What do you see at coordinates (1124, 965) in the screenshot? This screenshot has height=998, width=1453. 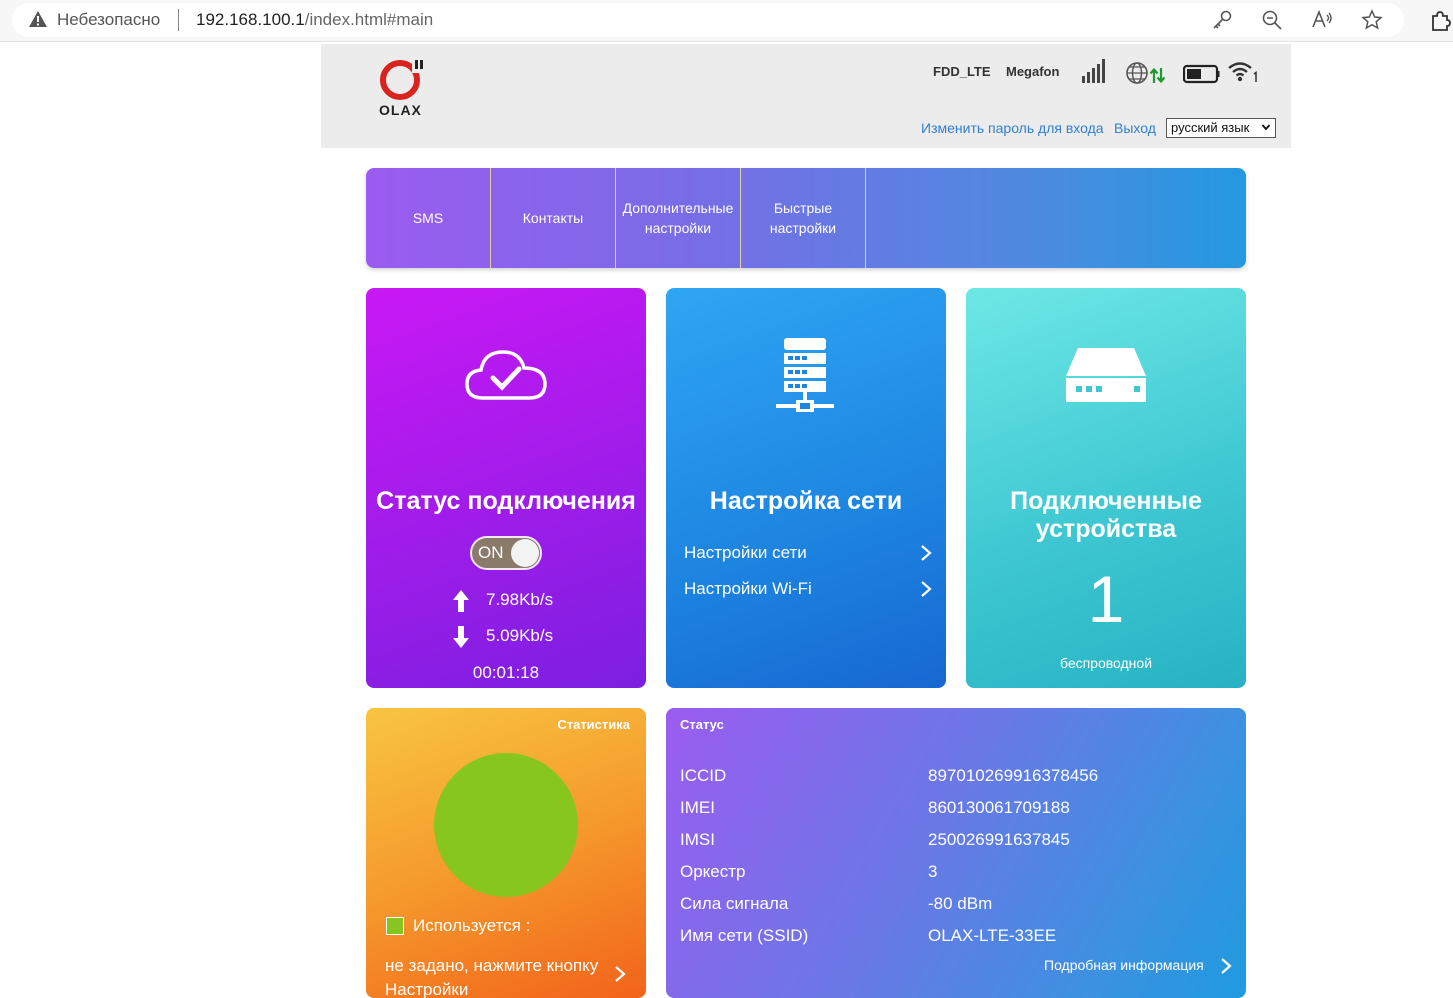 I see `more-info-link: Подробная информация` at bounding box center [1124, 965].